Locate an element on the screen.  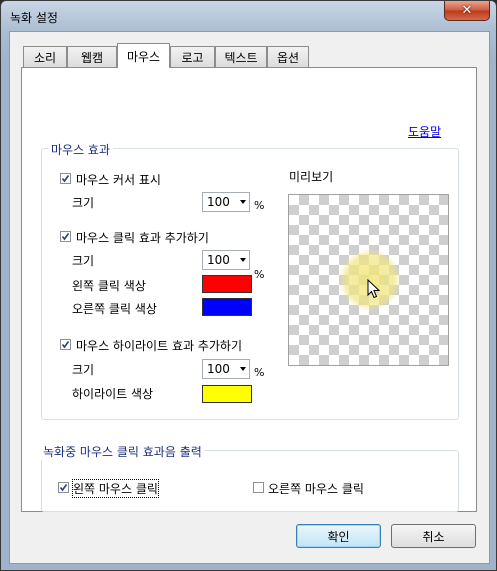
tab-label: 옵션 is located at coordinates (288, 57).